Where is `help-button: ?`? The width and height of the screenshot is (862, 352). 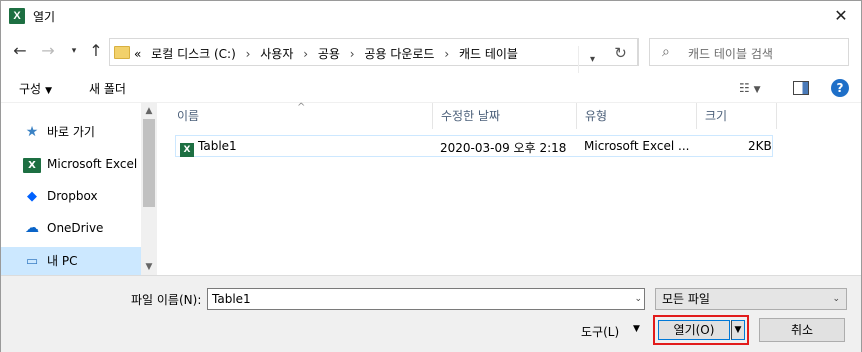
help-button: ? is located at coordinates (840, 88).